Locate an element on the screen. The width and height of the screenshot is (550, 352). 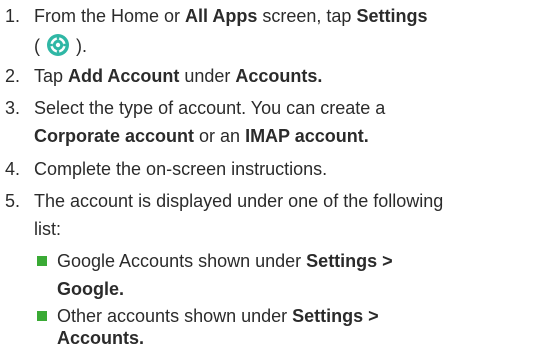
bullet-item-google-continuation: Google. is located at coordinates (90, 289).